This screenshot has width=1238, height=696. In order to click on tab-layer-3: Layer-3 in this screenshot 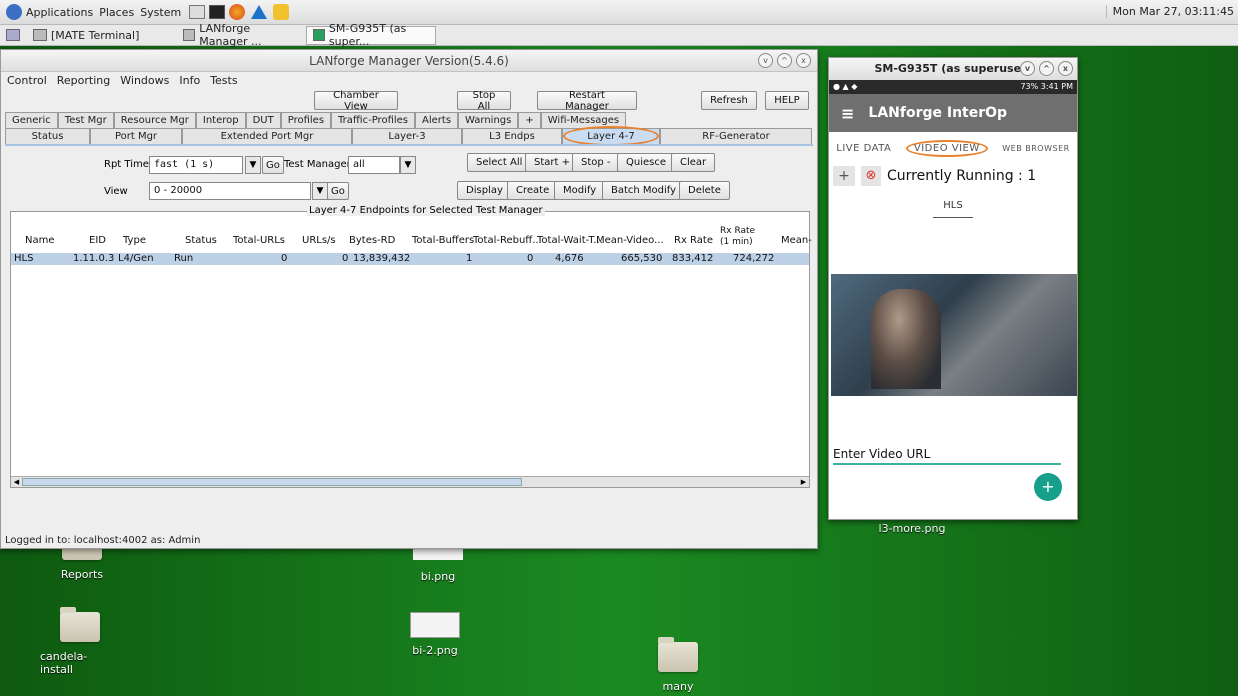, I will do `click(407, 136)`.